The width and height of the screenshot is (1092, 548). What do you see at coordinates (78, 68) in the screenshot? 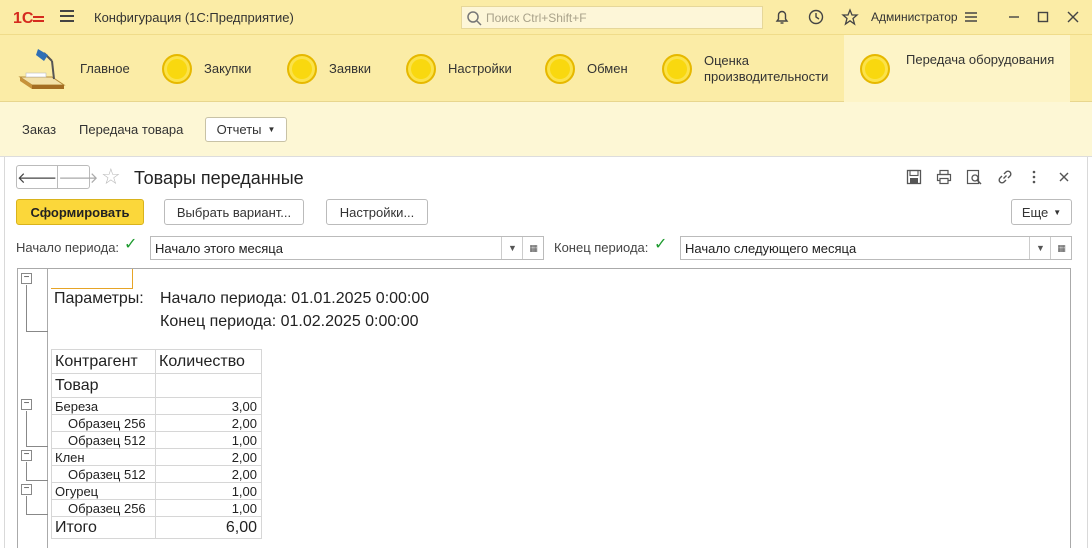
I see `section-main: Главное` at bounding box center [78, 68].